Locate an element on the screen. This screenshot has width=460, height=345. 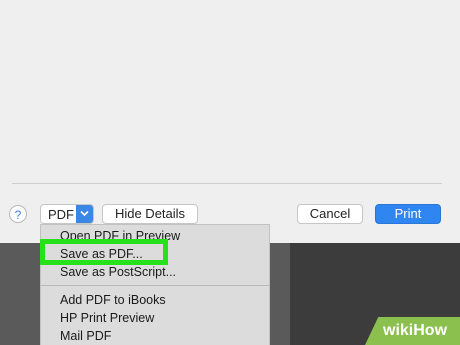
menu-item-mail-pdf: Mail PDF is located at coordinates (85, 336).